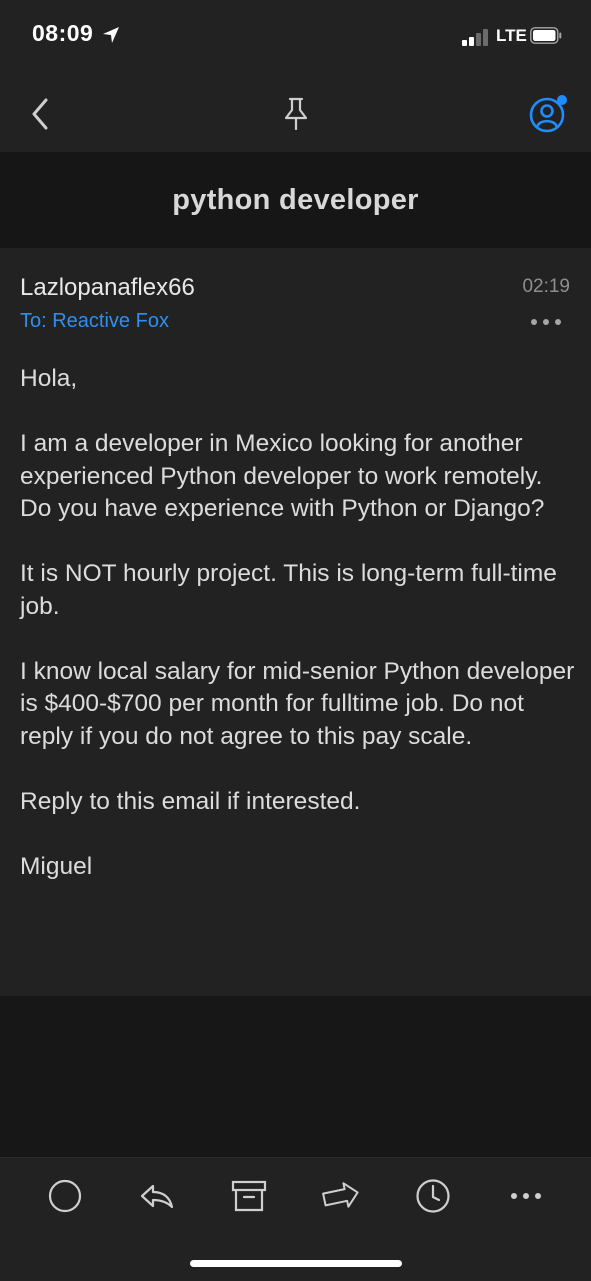  What do you see at coordinates (526, 1196) in the screenshot?
I see `more-icon` at bounding box center [526, 1196].